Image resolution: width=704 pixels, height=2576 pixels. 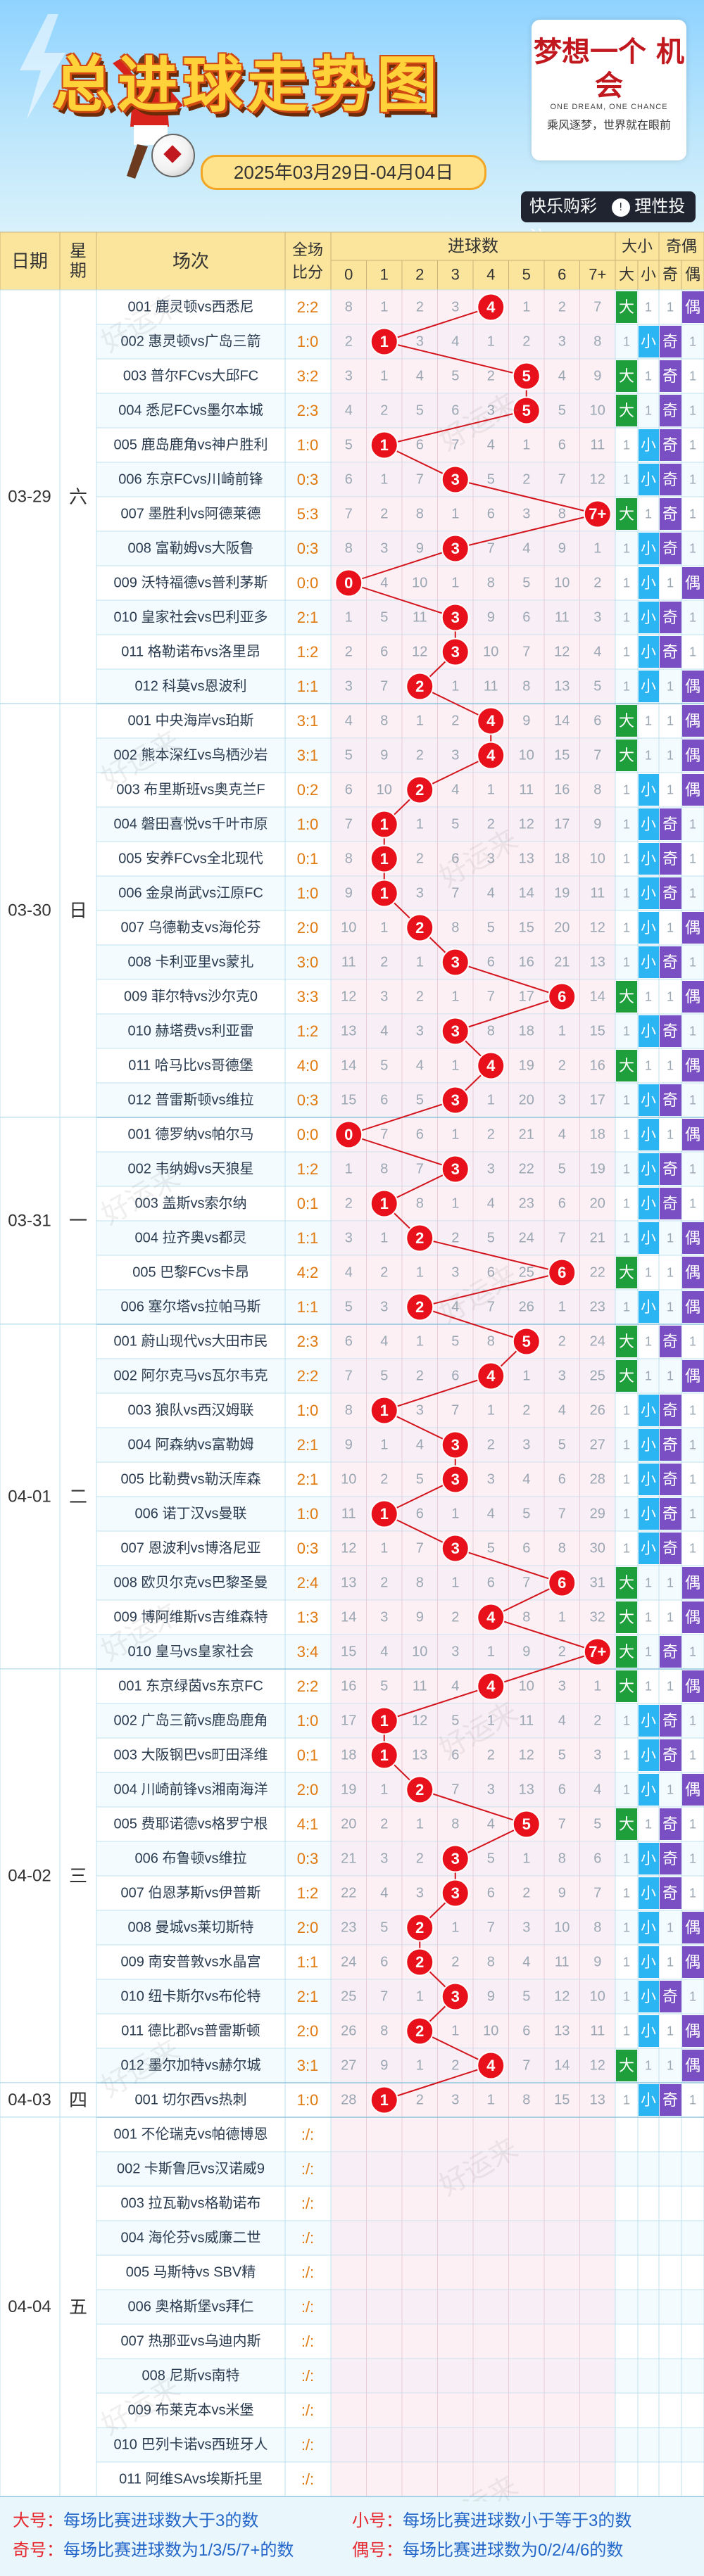 What do you see at coordinates (491, 1065) in the screenshot?
I see `goal-marker-label: 4` at bounding box center [491, 1065].